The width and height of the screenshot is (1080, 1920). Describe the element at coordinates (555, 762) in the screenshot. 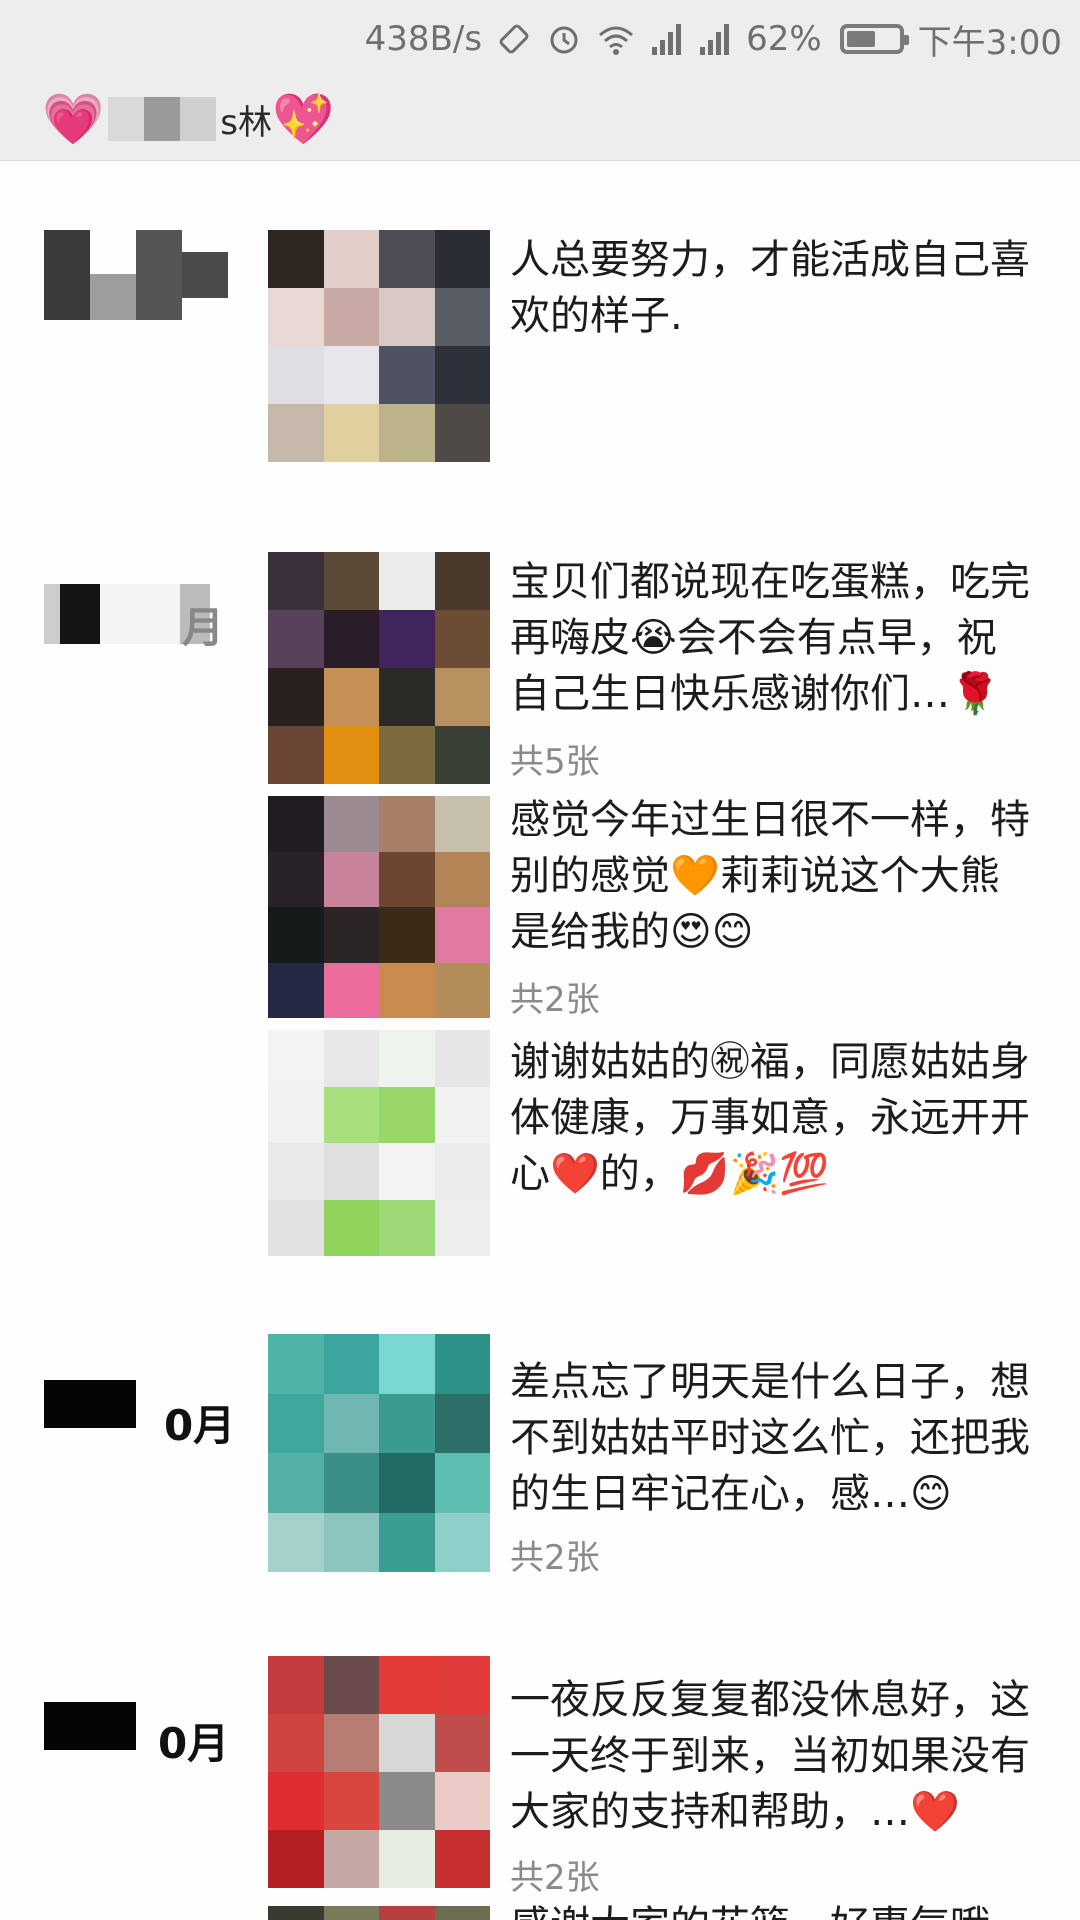

I see `photo-count: 共5张` at that location.